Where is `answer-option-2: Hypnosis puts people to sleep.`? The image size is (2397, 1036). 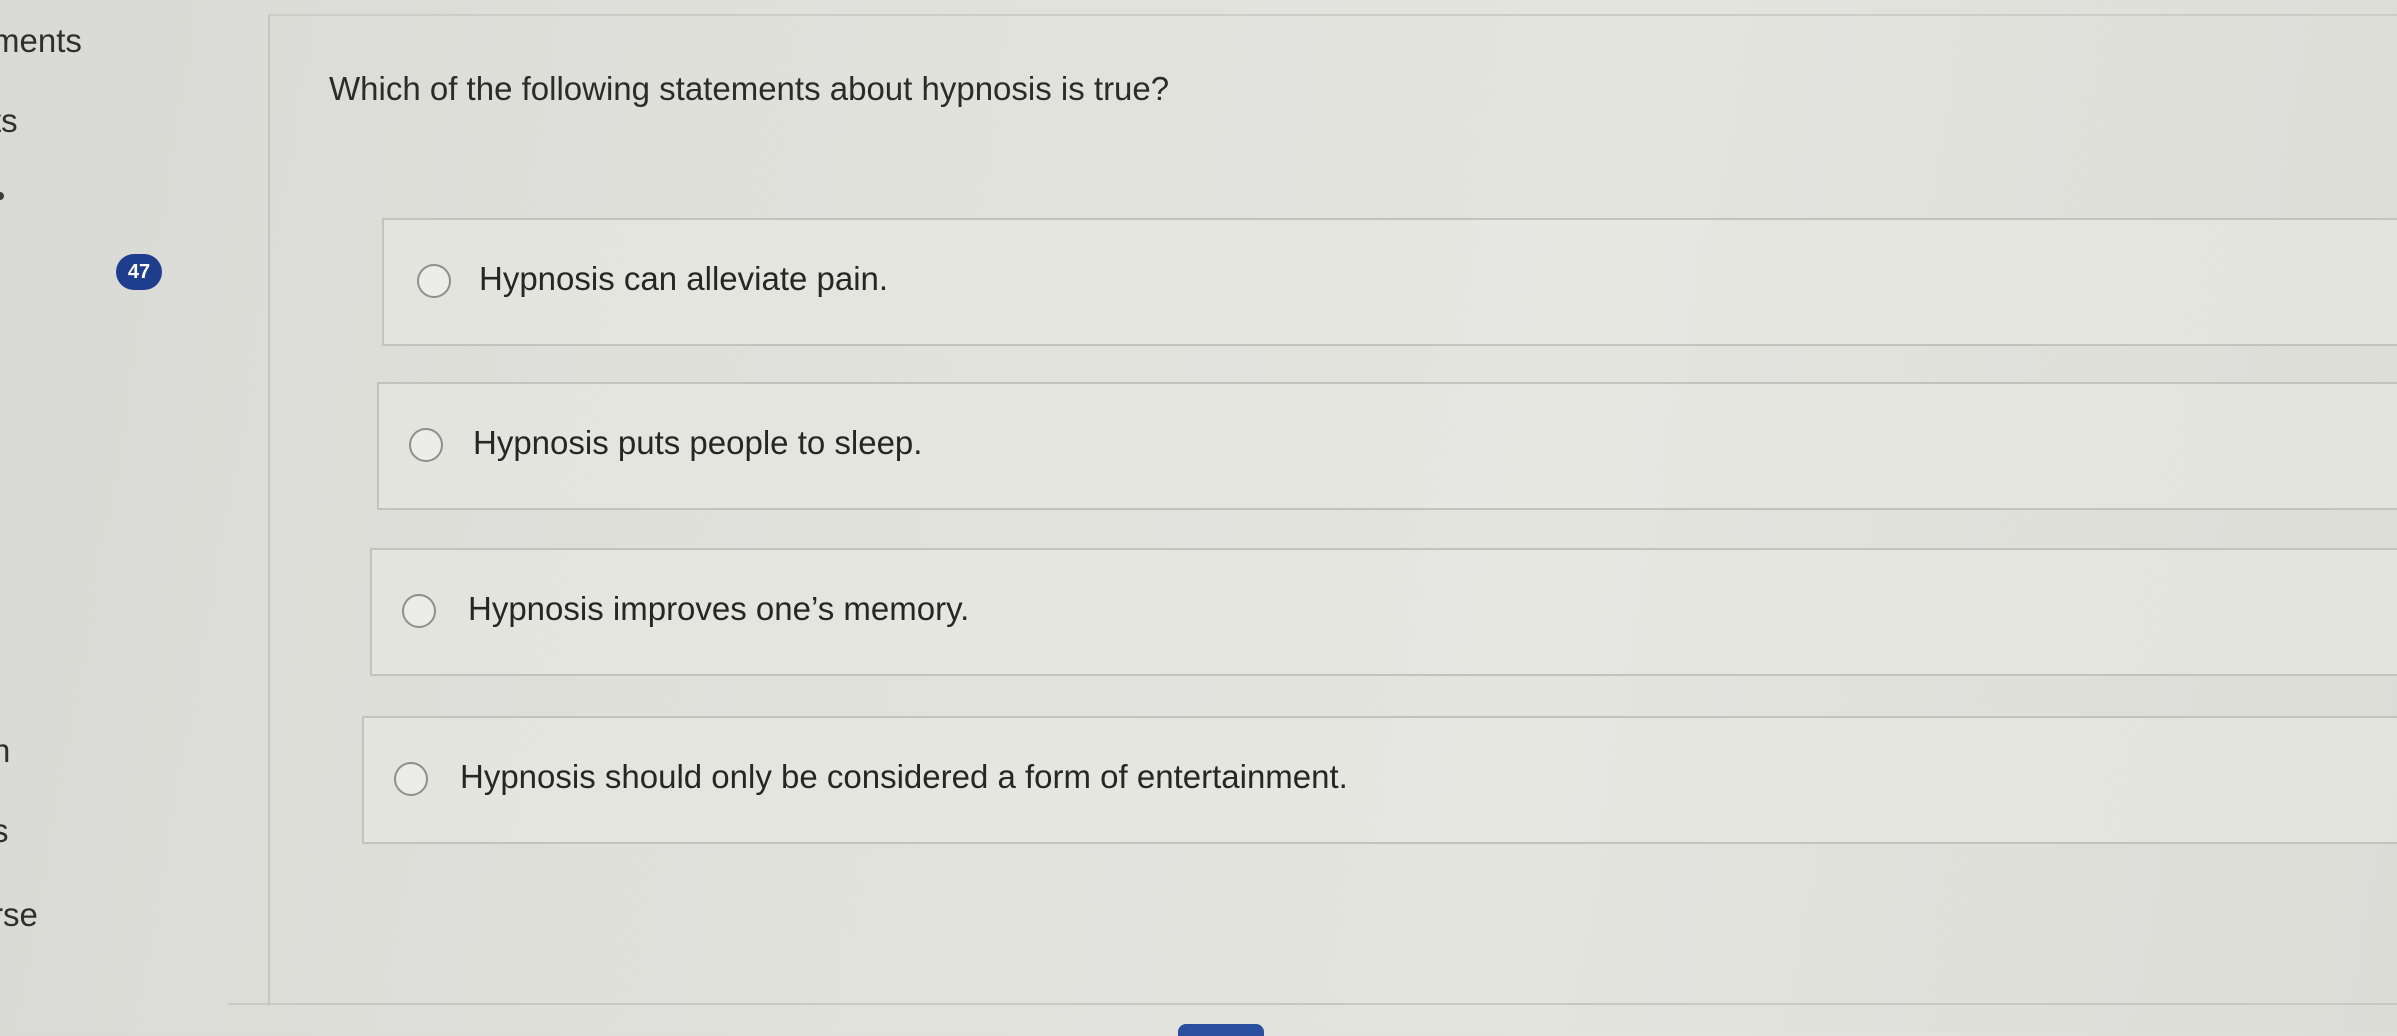
answer-option-2: Hypnosis puts people to sleep. is located at coordinates (1387, 446).